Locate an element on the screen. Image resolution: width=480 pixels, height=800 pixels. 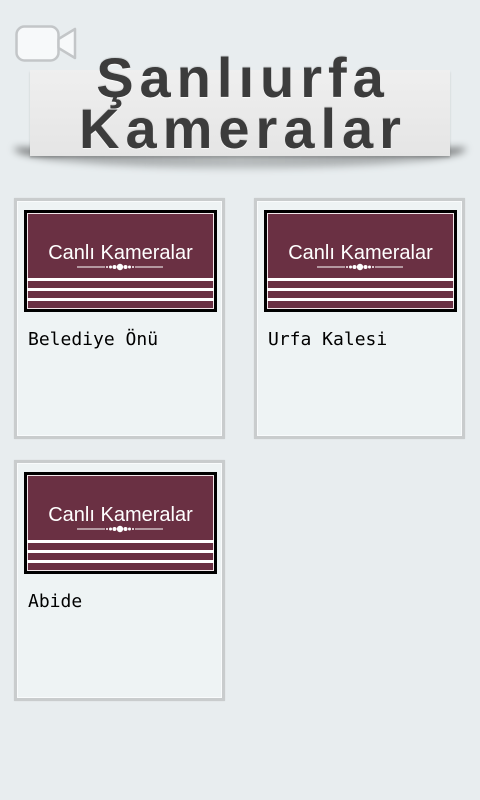
camera-label: Urfa Kalesi is located at coordinates (328, 339).